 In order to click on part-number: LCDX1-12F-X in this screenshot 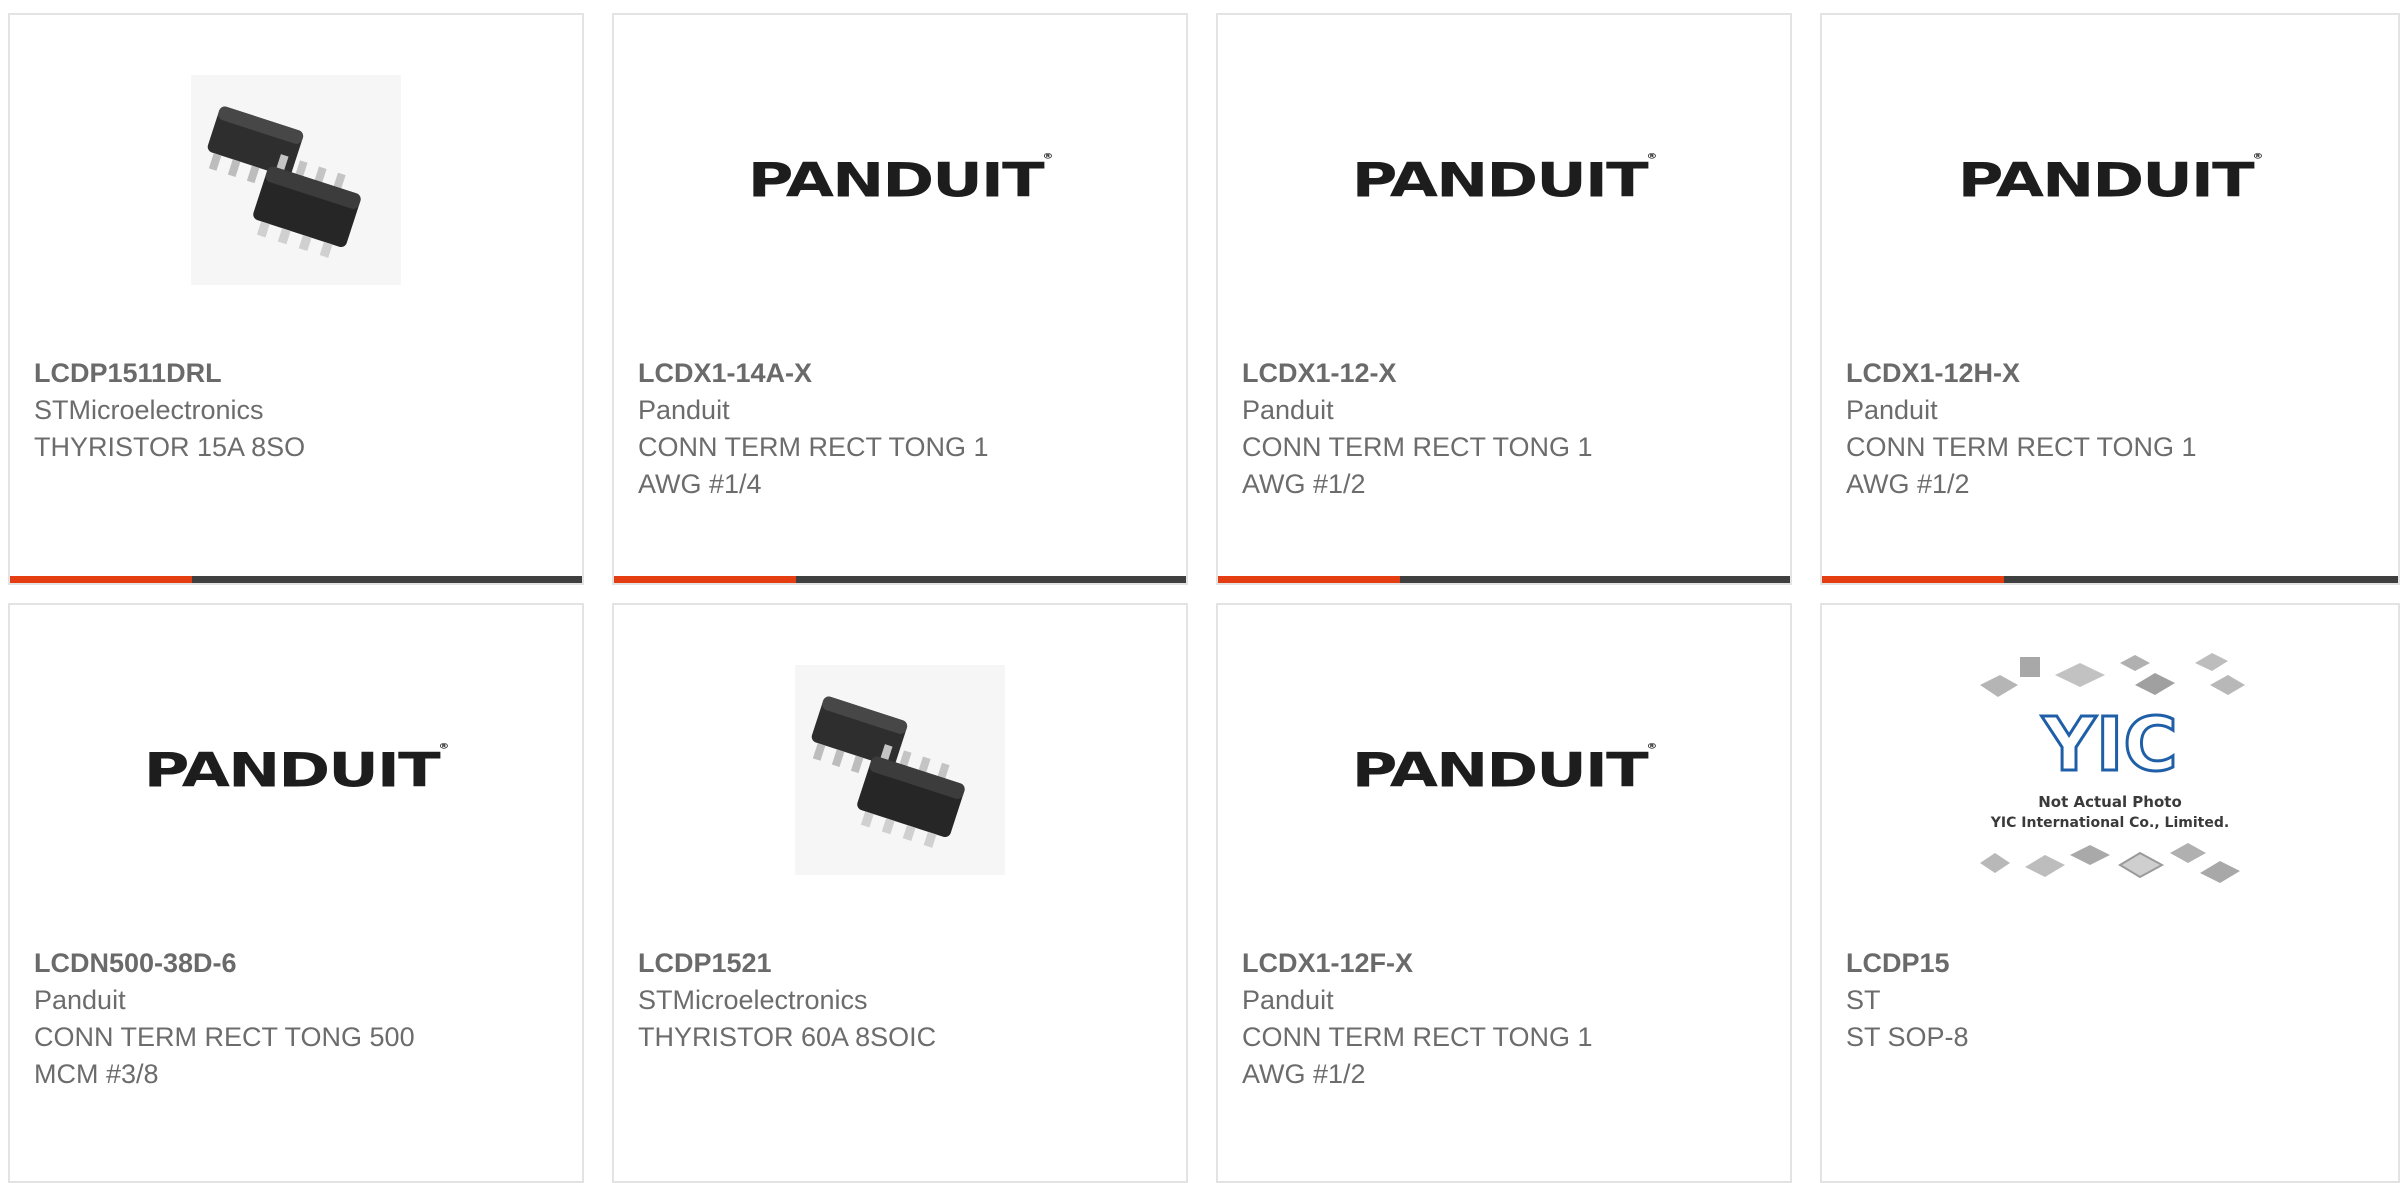, I will do `click(1504, 963)`.